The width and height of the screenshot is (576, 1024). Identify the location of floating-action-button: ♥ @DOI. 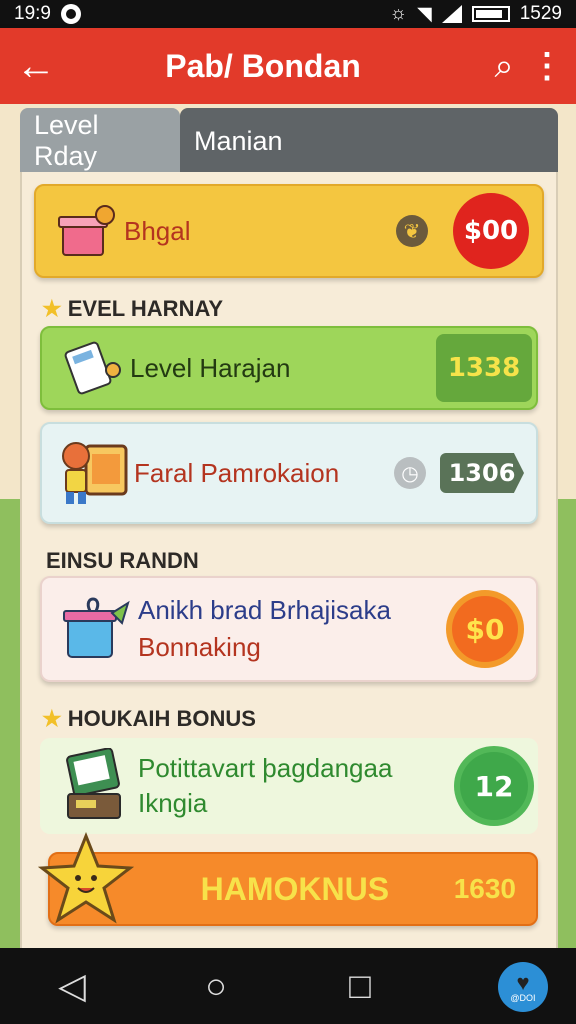
(523, 987).